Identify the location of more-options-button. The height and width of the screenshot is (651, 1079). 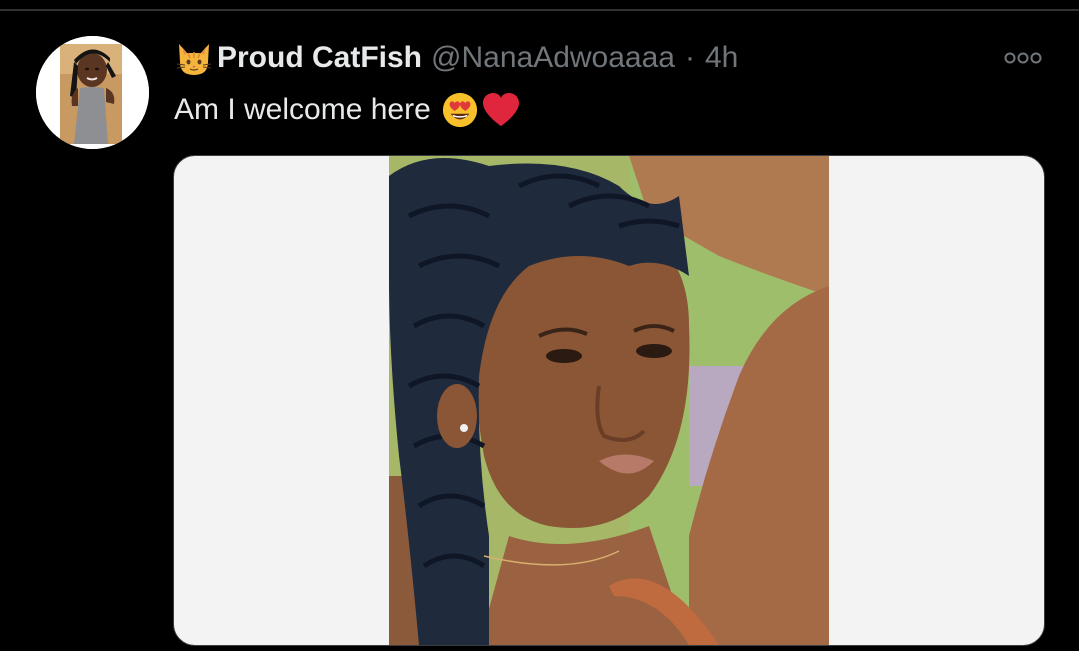
(1023, 58).